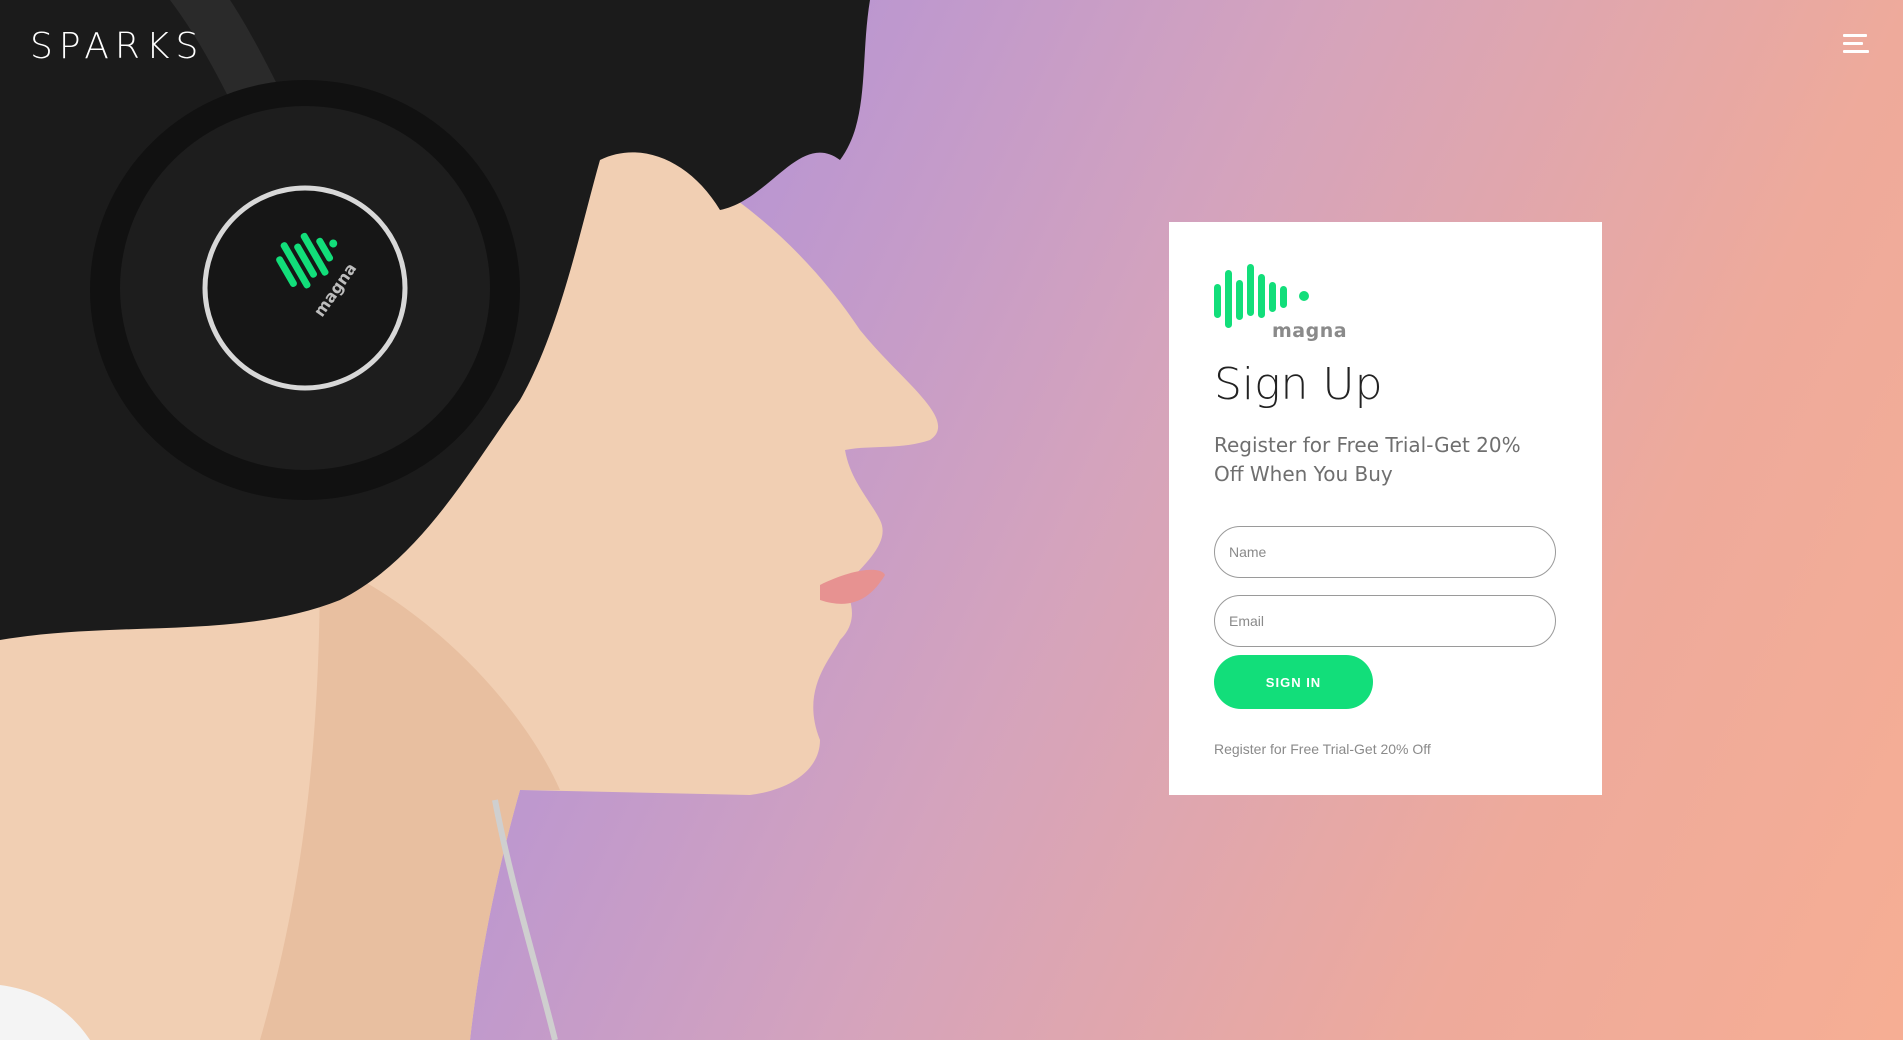  I want to click on ear-cup-ring, so click(305, 288).